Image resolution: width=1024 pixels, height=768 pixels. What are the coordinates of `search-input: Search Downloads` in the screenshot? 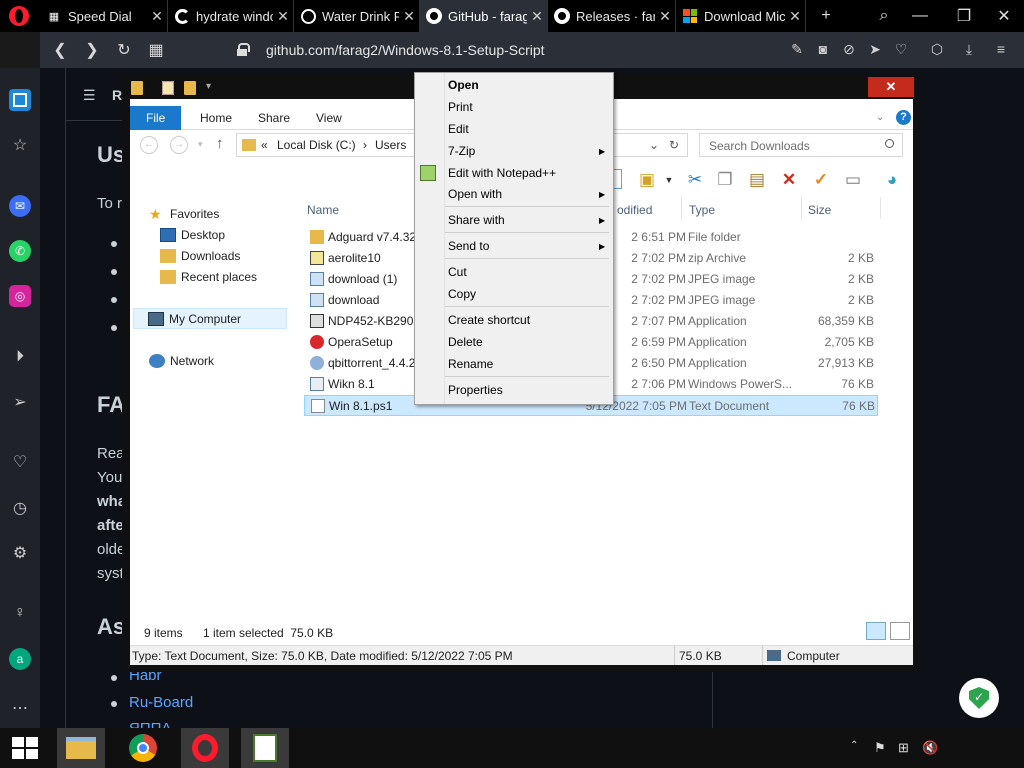 It's located at (801, 145).